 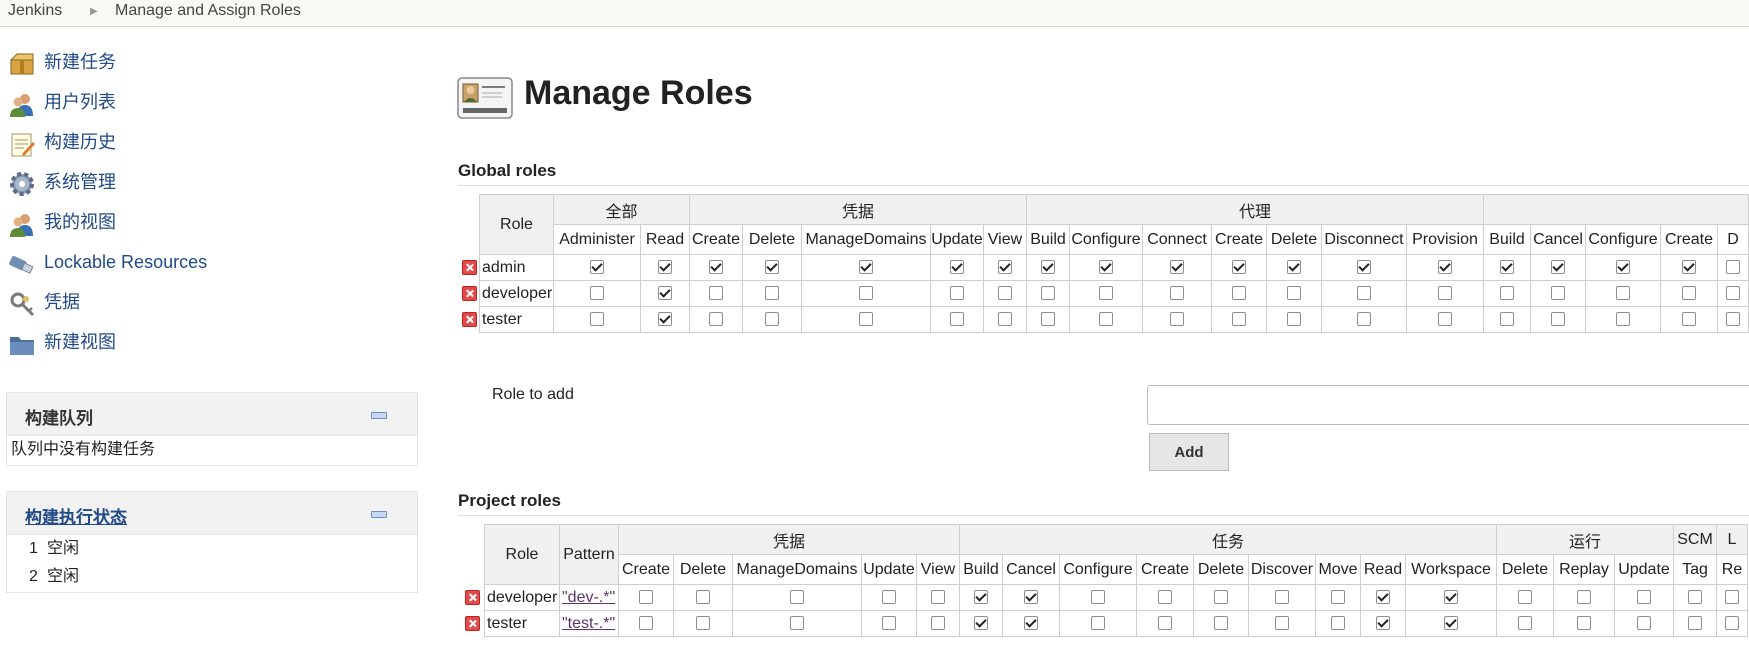 What do you see at coordinates (206, 64) in the screenshot?
I see `sidebar-item-new-job: 新建任务` at bounding box center [206, 64].